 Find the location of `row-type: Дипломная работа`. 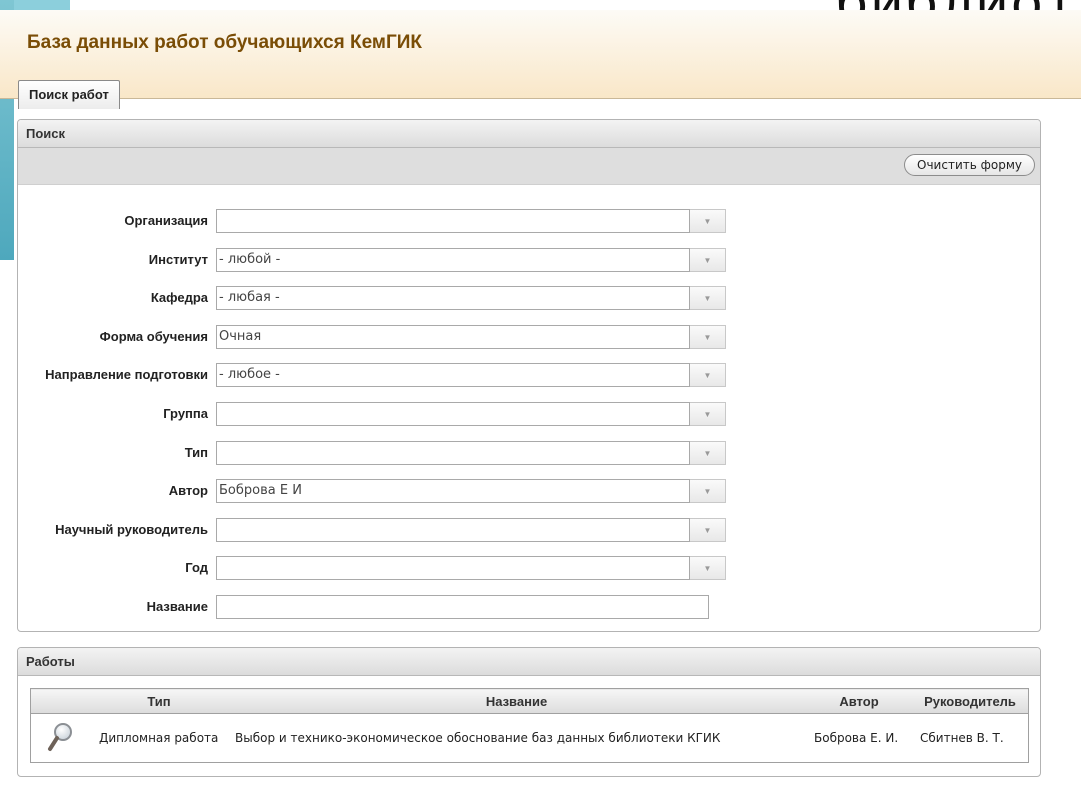

row-type: Дипломная работа is located at coordinates (159, 738).